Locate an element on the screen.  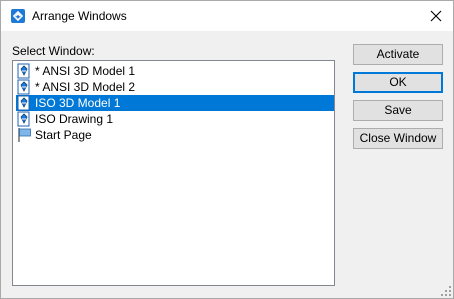
activate-button: Activate is located at coordinates (398, 54).